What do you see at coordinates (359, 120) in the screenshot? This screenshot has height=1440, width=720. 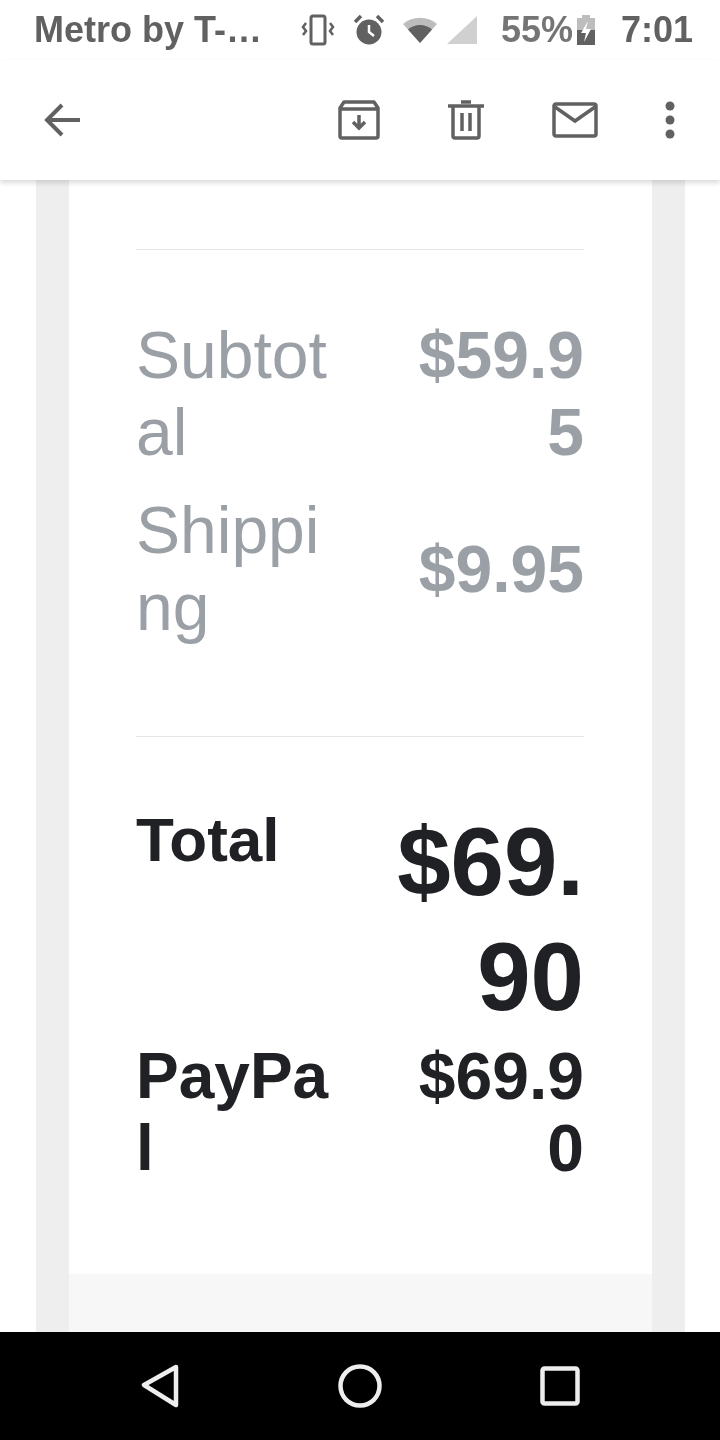 I see `archive-box-icon` at bounding box center [359, 120].